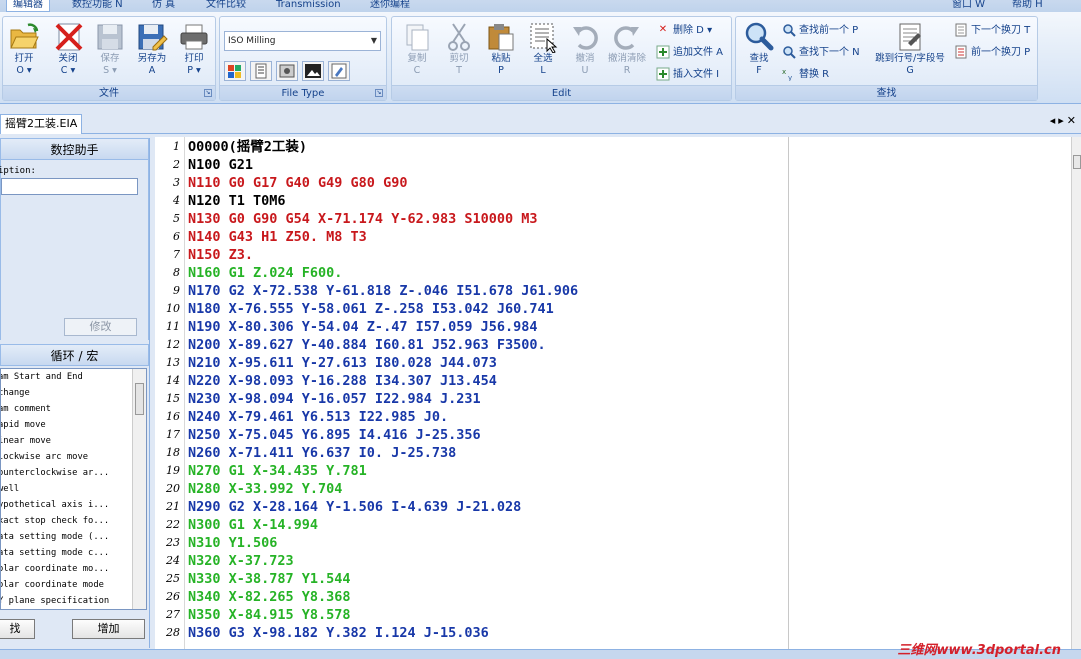  I want to click on code-line: O0000(摇臂2工装), so click(247, 147).